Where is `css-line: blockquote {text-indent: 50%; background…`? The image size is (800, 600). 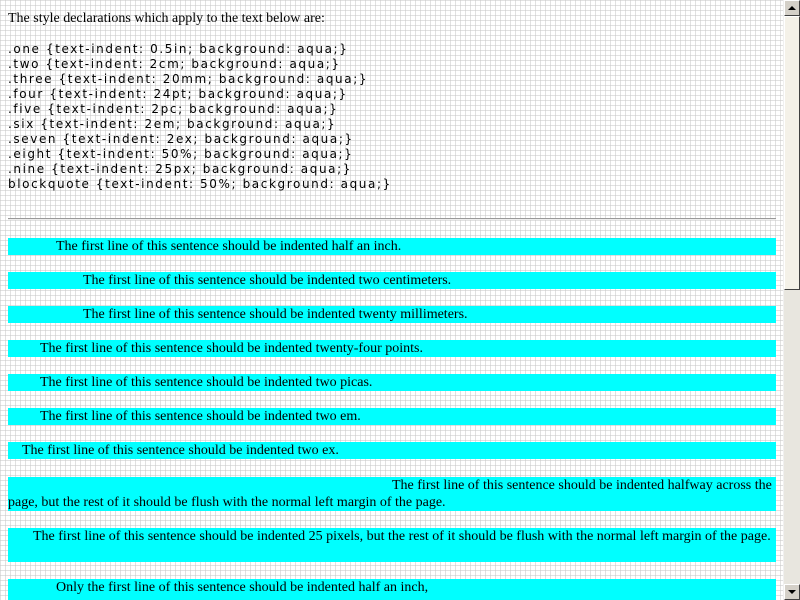 css-line: blockquote {text-indent: 50%; background… is located at coordinates (200, 184).